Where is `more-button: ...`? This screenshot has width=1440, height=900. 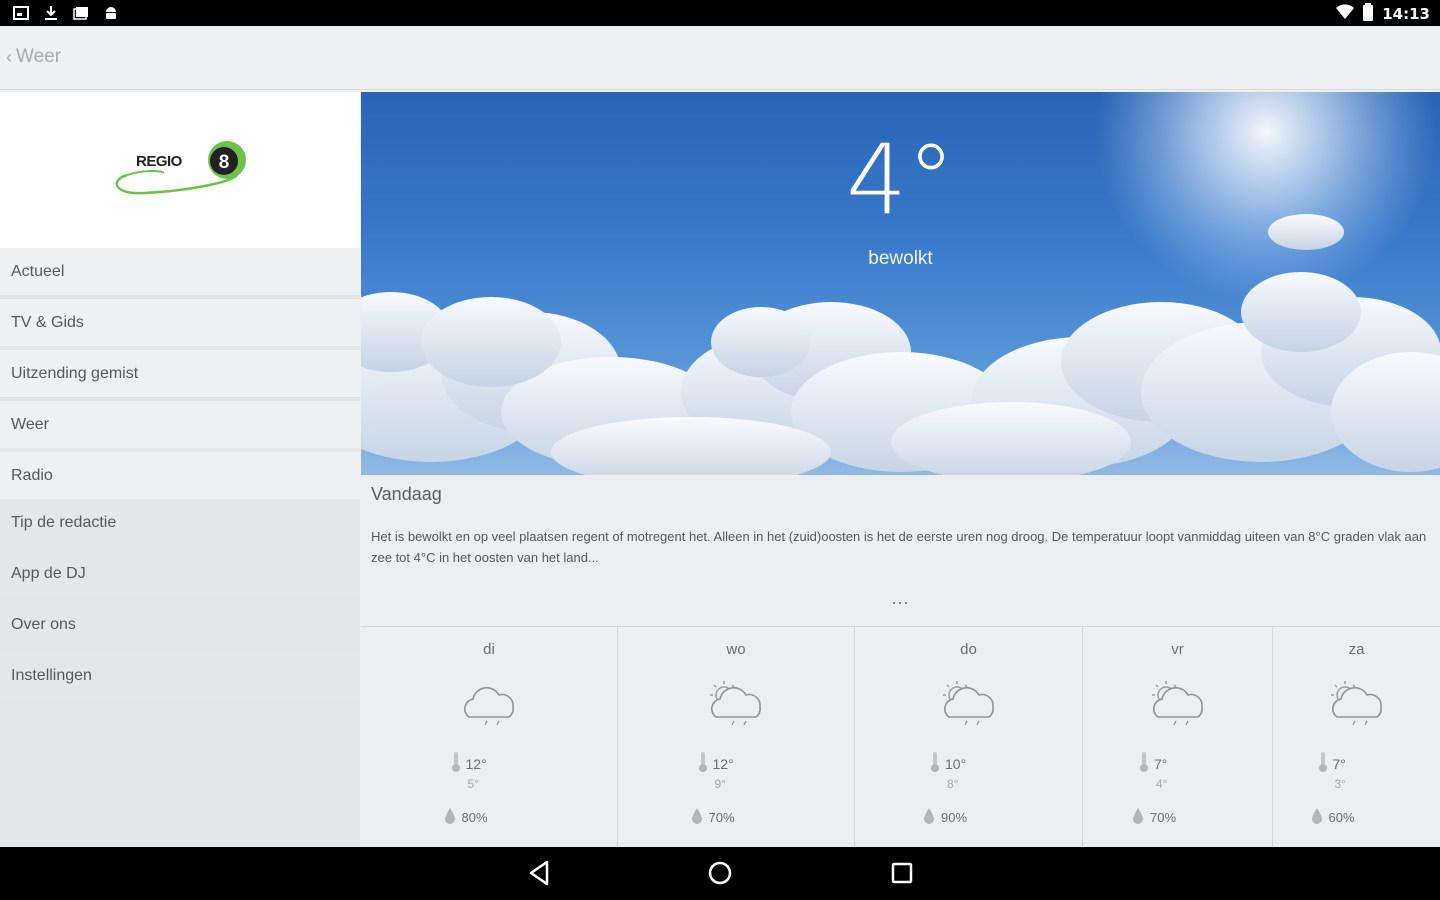 more-button: ... is located at coordinates (900, 598).